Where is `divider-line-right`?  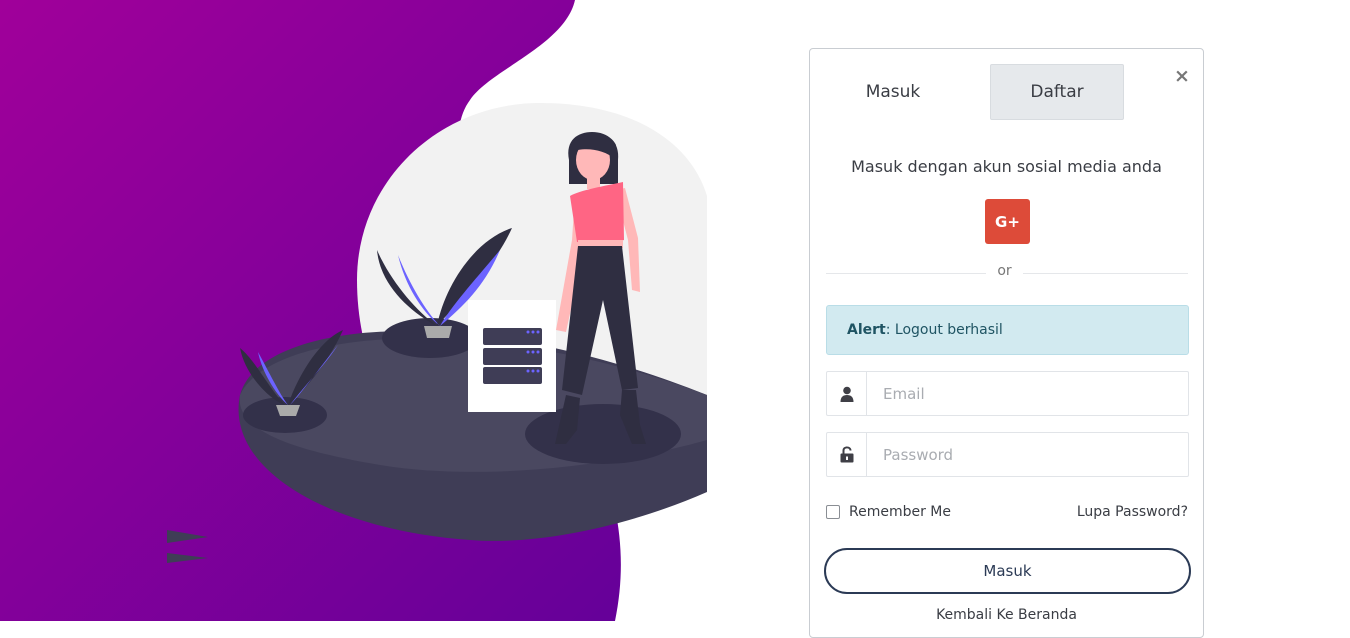
divider-line-right is located at coordinates (1105, 273).